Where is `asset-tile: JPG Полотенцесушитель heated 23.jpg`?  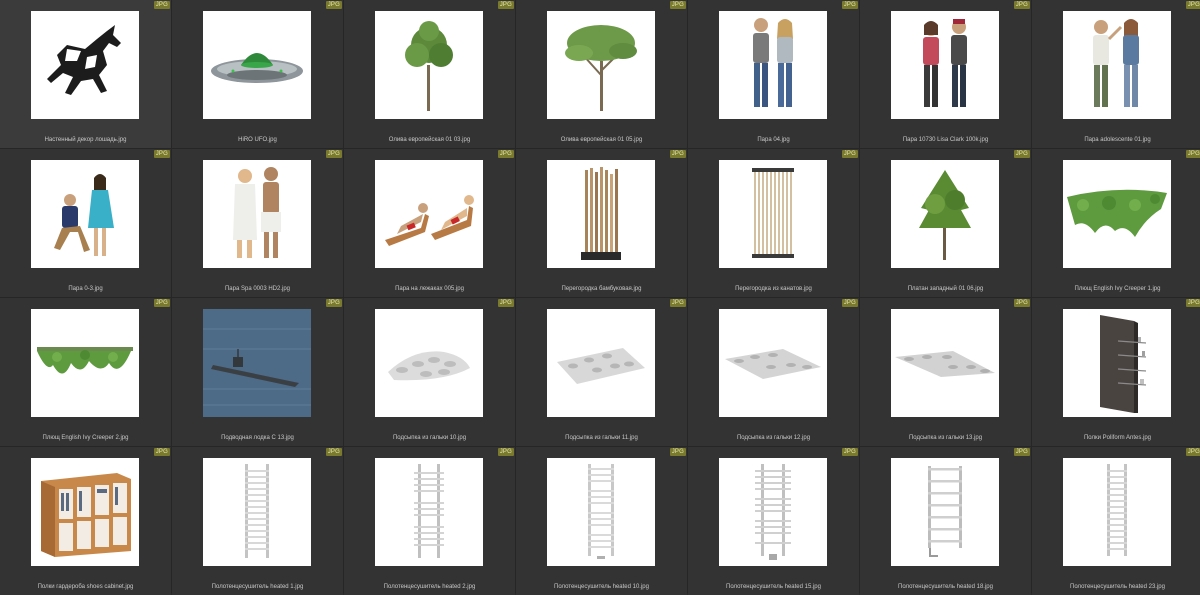 asset-tile: JPG Полотенцесушитель heated 23.jpg is located at coordinates (1116, 521).